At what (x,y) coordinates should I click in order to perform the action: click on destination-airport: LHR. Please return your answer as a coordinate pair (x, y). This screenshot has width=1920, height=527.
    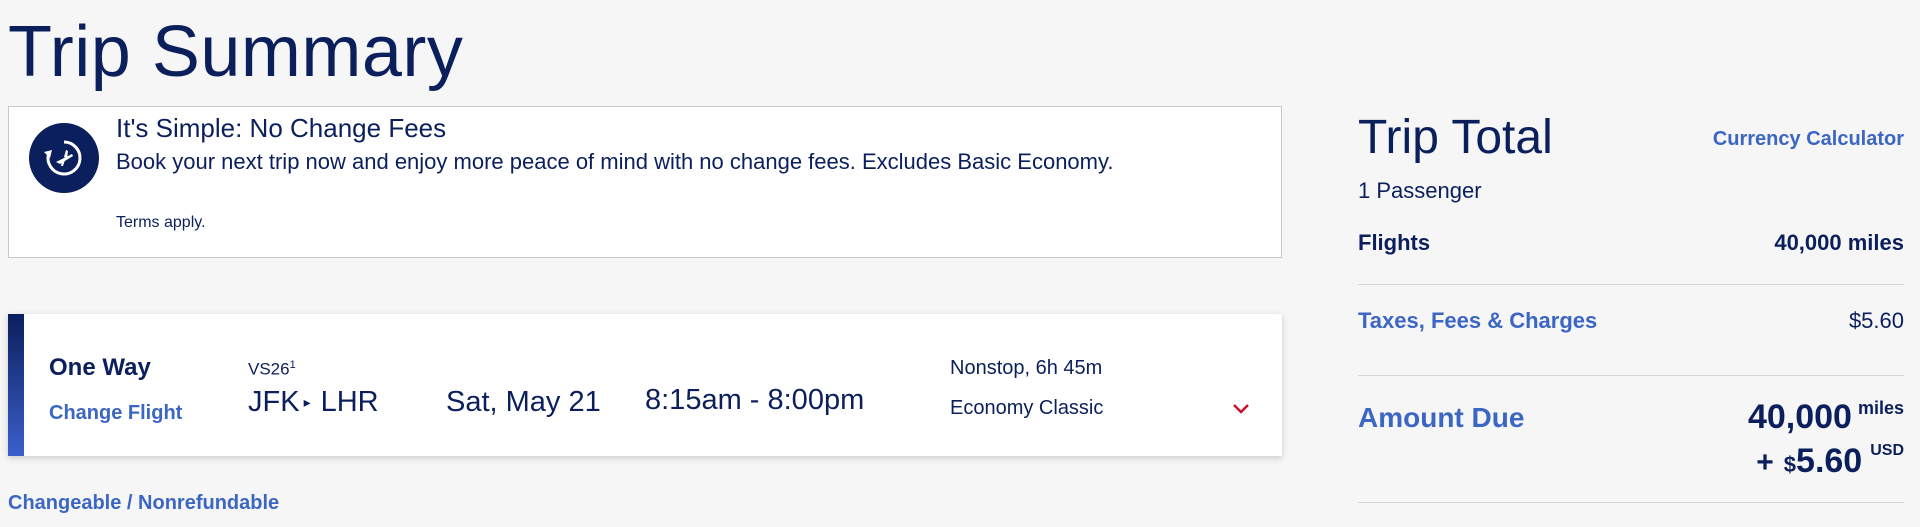
    Looking at the image, I should click on (349, 402).